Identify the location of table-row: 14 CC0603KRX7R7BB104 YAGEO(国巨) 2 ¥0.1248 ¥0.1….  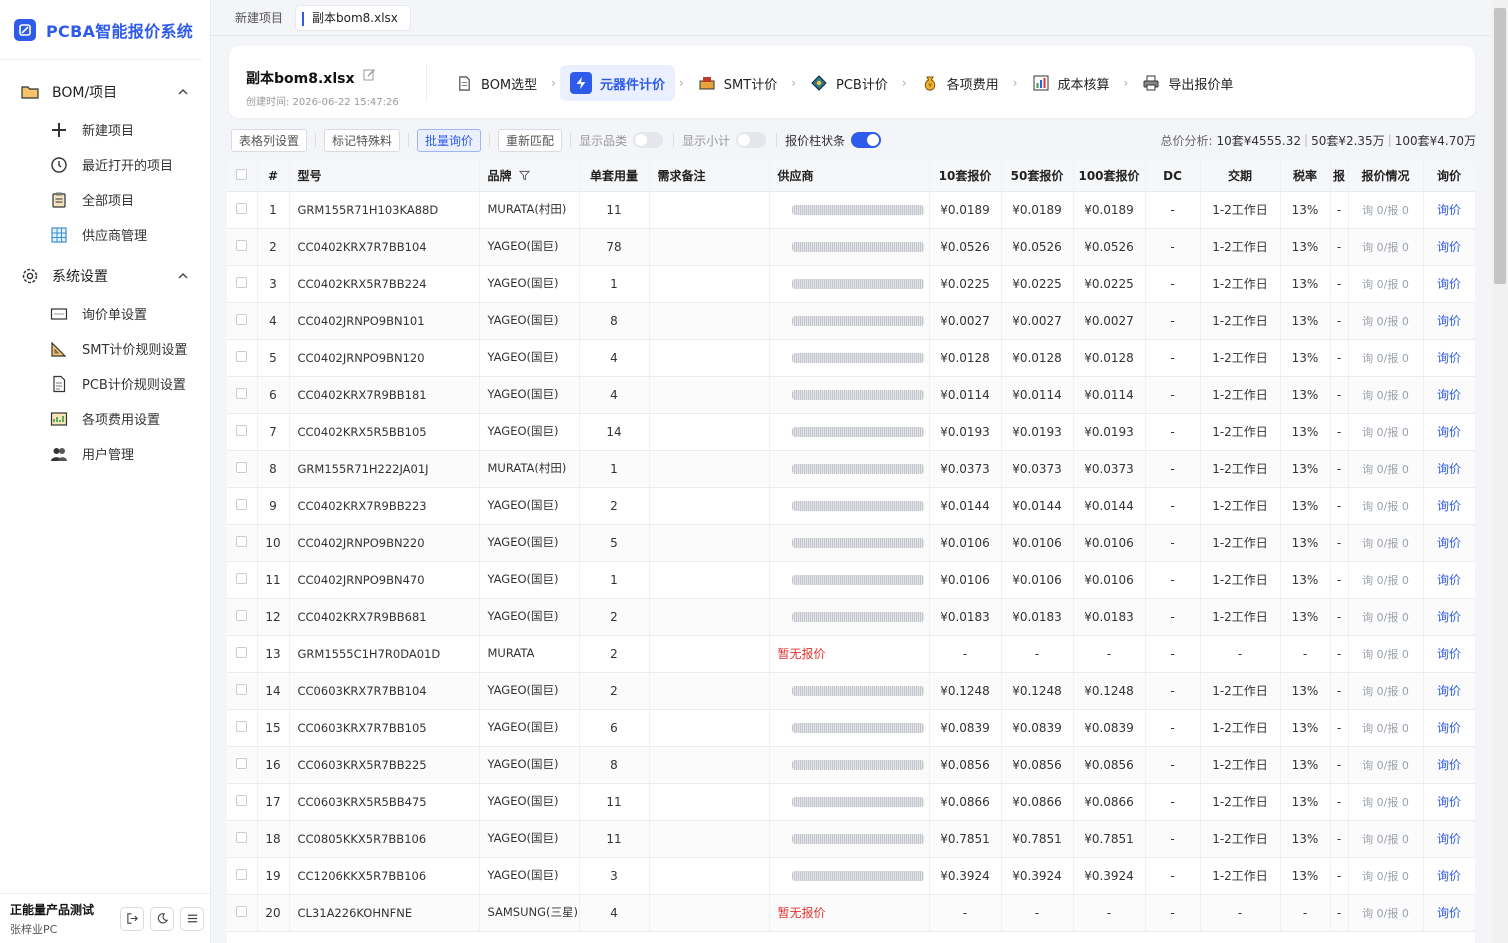
(851, 691).